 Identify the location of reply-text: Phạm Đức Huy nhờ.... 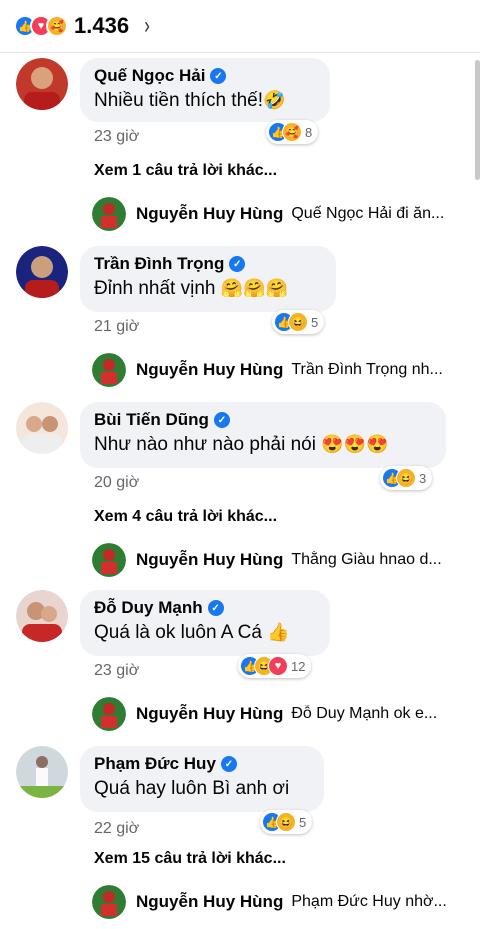
(369, 901).